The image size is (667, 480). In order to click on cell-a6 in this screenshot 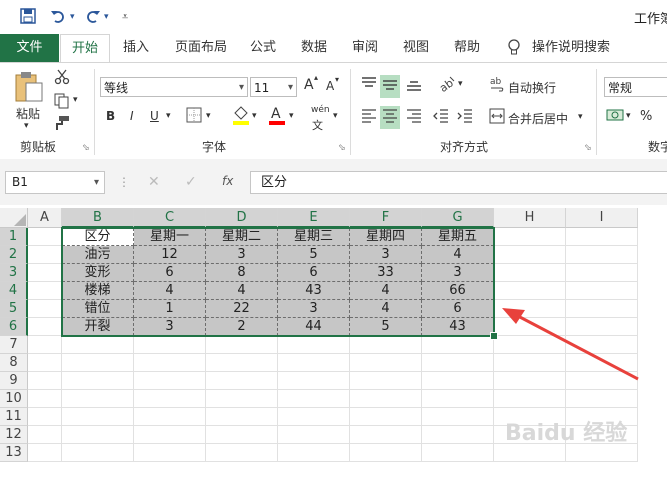, I will do `click(45, 327)`.